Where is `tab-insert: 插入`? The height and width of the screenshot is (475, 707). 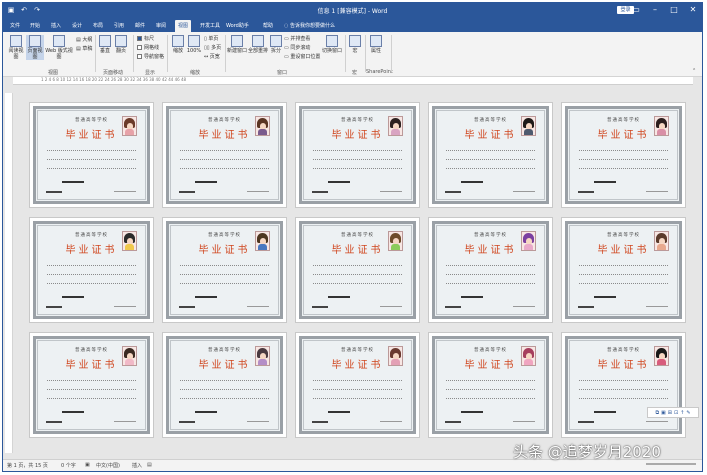
tab-insert: 插入 is located at coordinates (56, 26).